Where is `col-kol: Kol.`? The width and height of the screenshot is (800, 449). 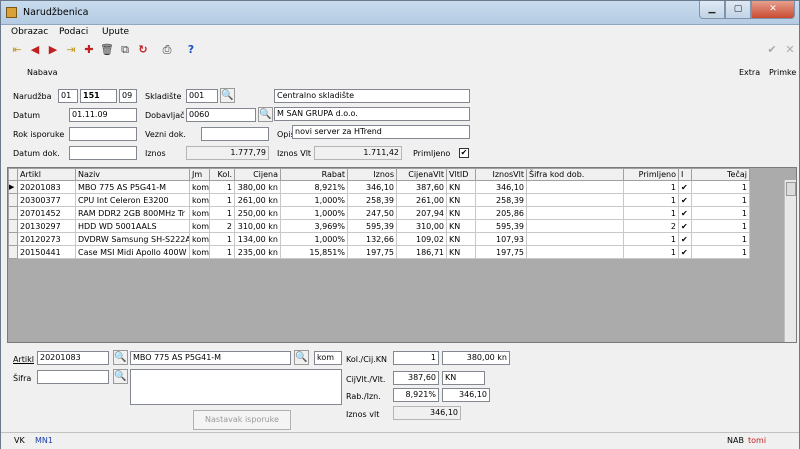
col-kol: Kol. is located at coordinates (222, 174).